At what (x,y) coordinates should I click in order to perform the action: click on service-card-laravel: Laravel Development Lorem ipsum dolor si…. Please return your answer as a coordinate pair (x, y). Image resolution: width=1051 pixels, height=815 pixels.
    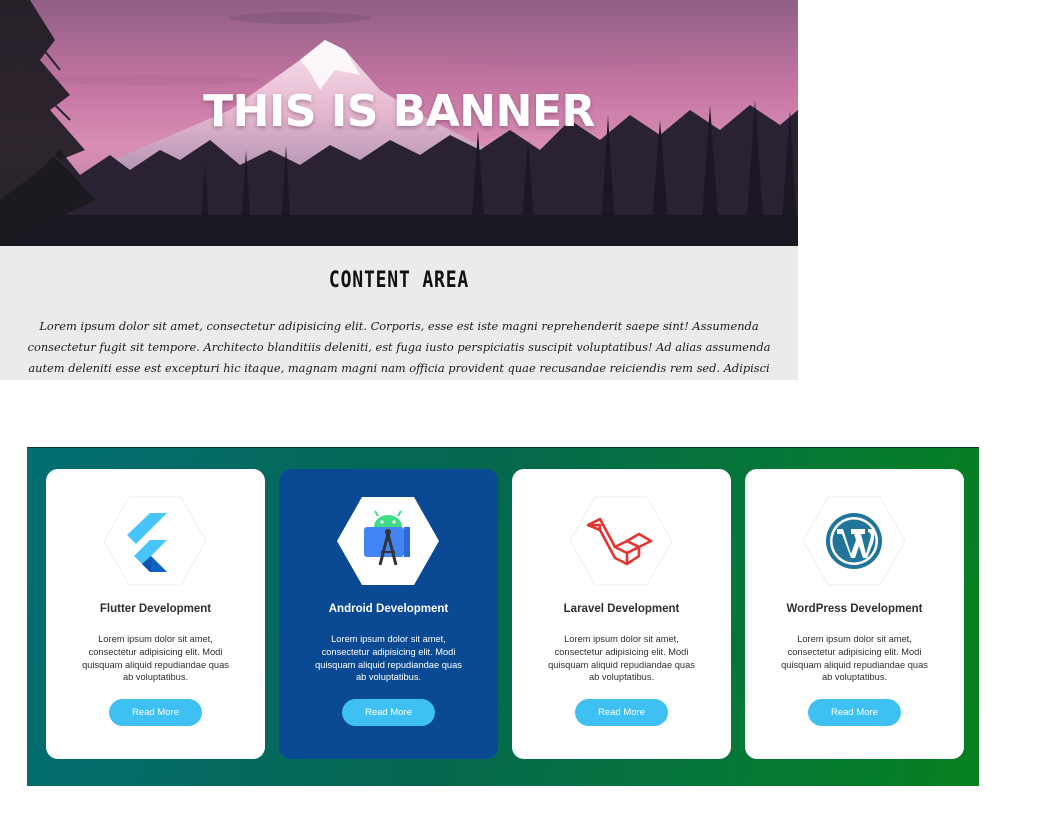
    Looking at the image, I should click on (621, 614).